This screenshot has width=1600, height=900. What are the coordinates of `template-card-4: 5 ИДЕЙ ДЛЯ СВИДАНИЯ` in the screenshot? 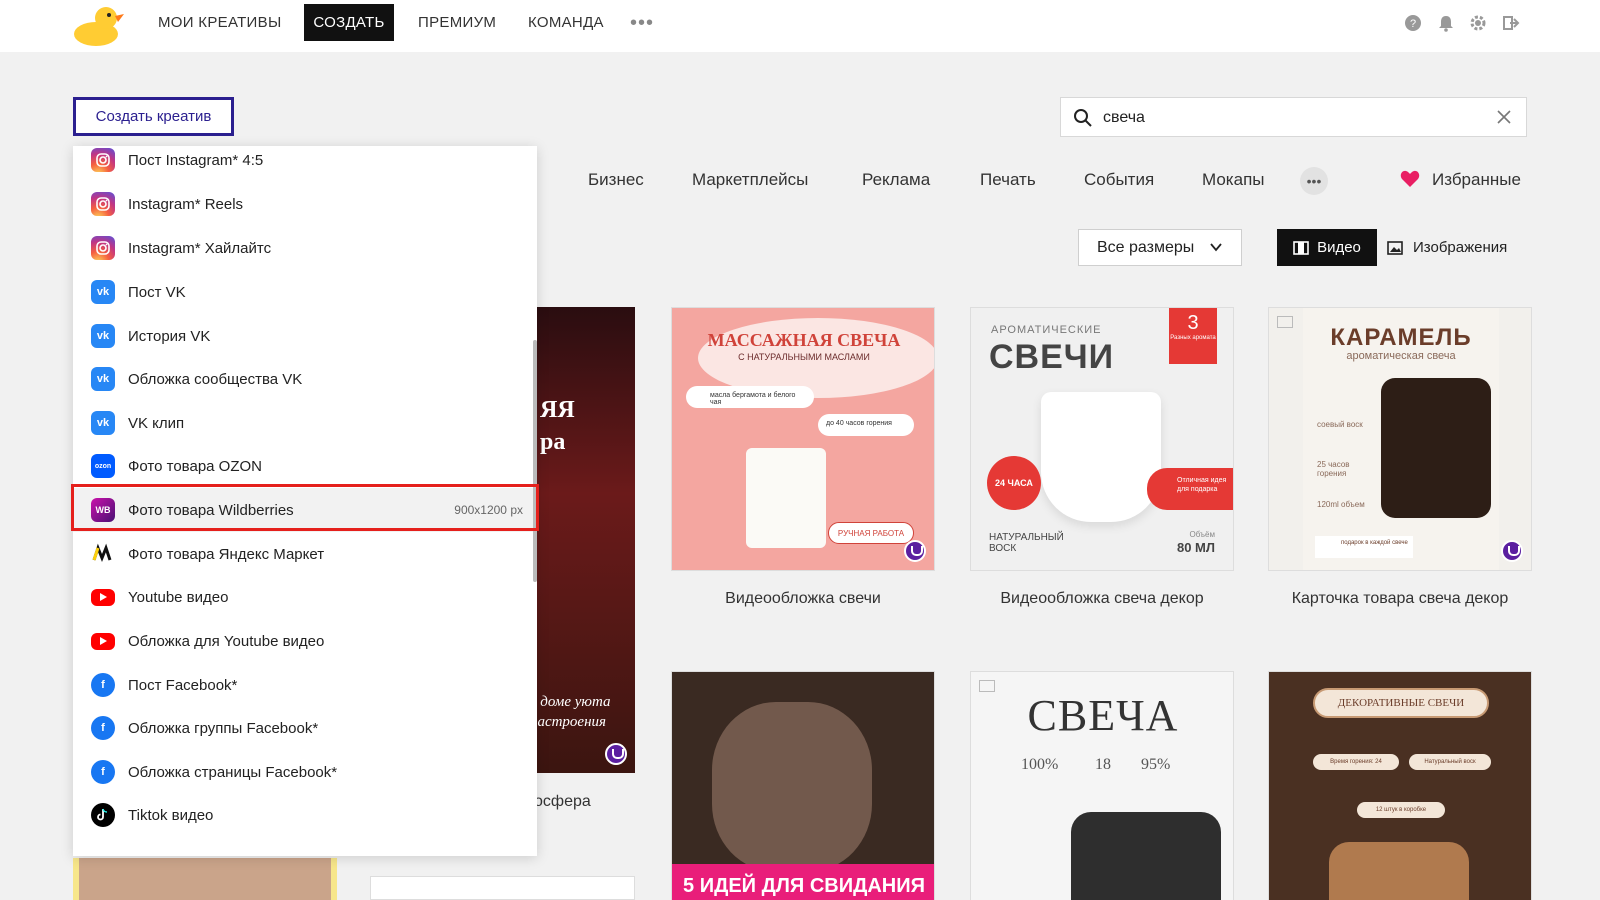 It's located at (803, 785).